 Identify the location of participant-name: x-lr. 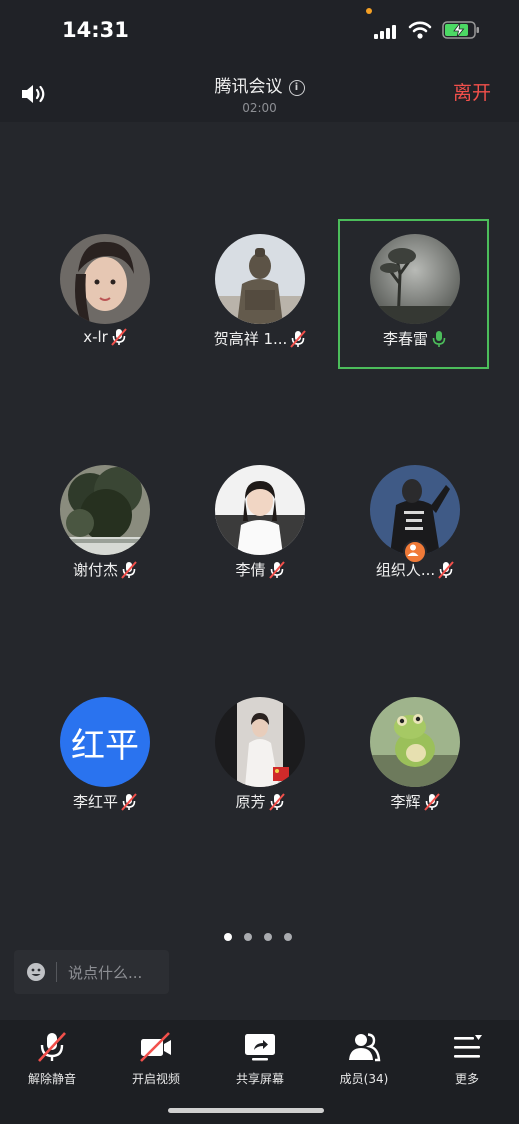
(95, 337).